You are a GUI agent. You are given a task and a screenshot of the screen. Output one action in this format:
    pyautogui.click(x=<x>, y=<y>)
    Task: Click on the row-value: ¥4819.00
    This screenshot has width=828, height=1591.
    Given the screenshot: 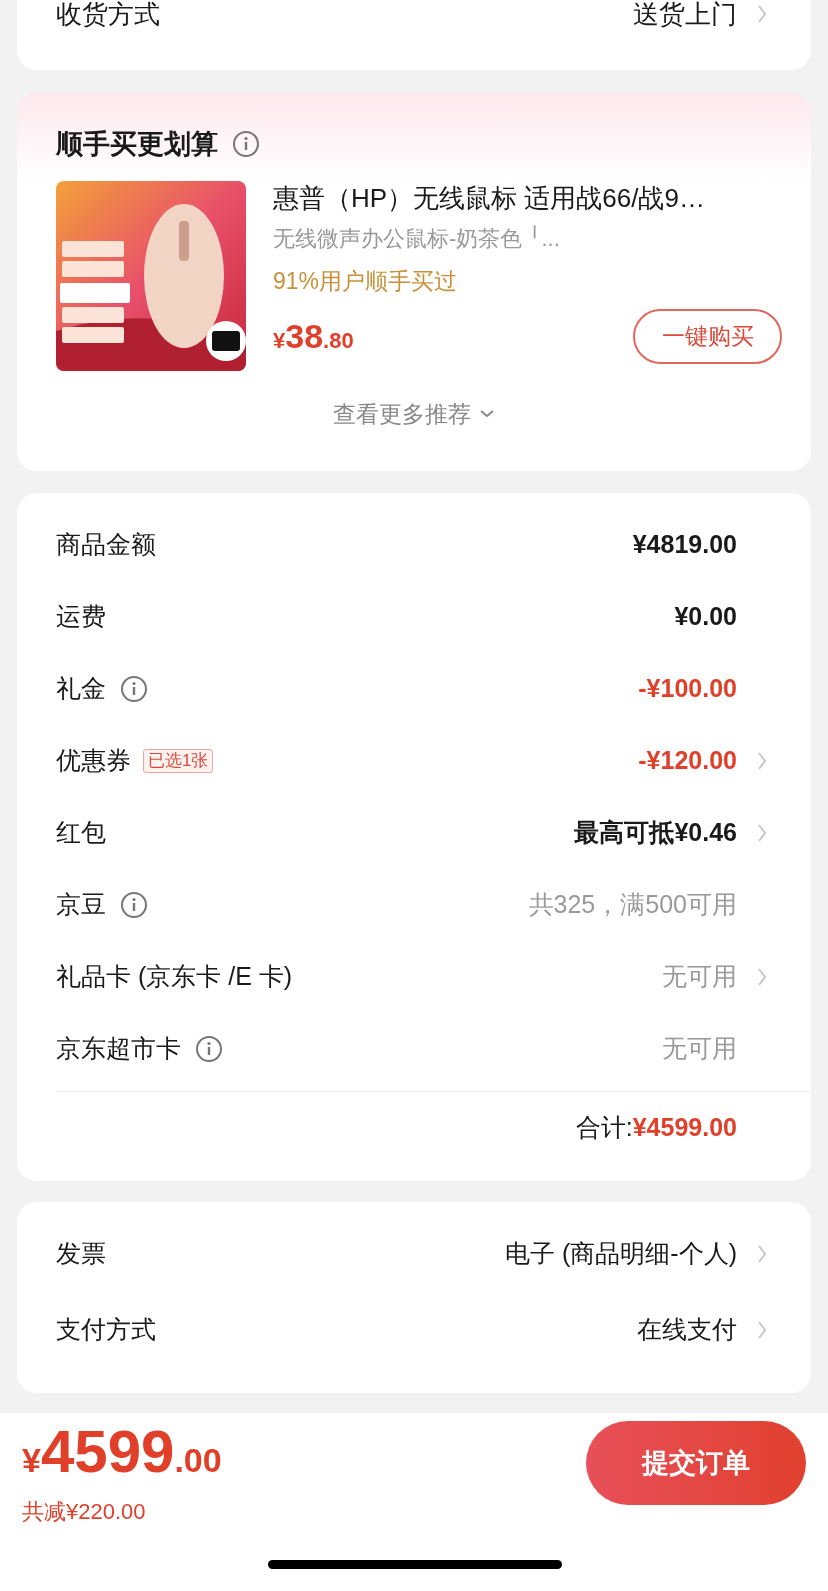 What is the action you would take?
    pyautogui.click(x=684, y=545)
    